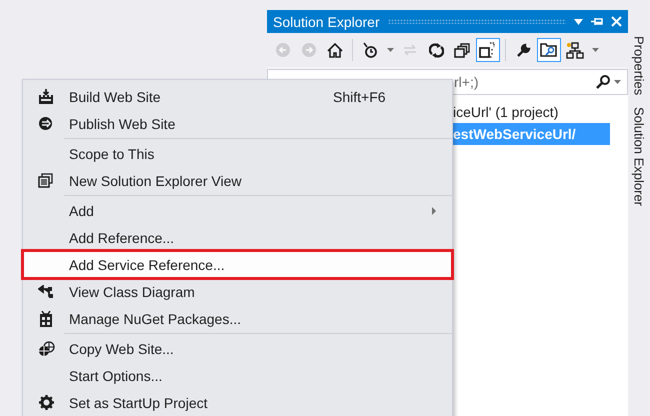 Image resolution: width=650 pixels, height=416 pixels. What do you see at coordinates (359, 96) in the screenshot?
I see `shortcut-text: Shift+F6` at bounding box center [359, 96].